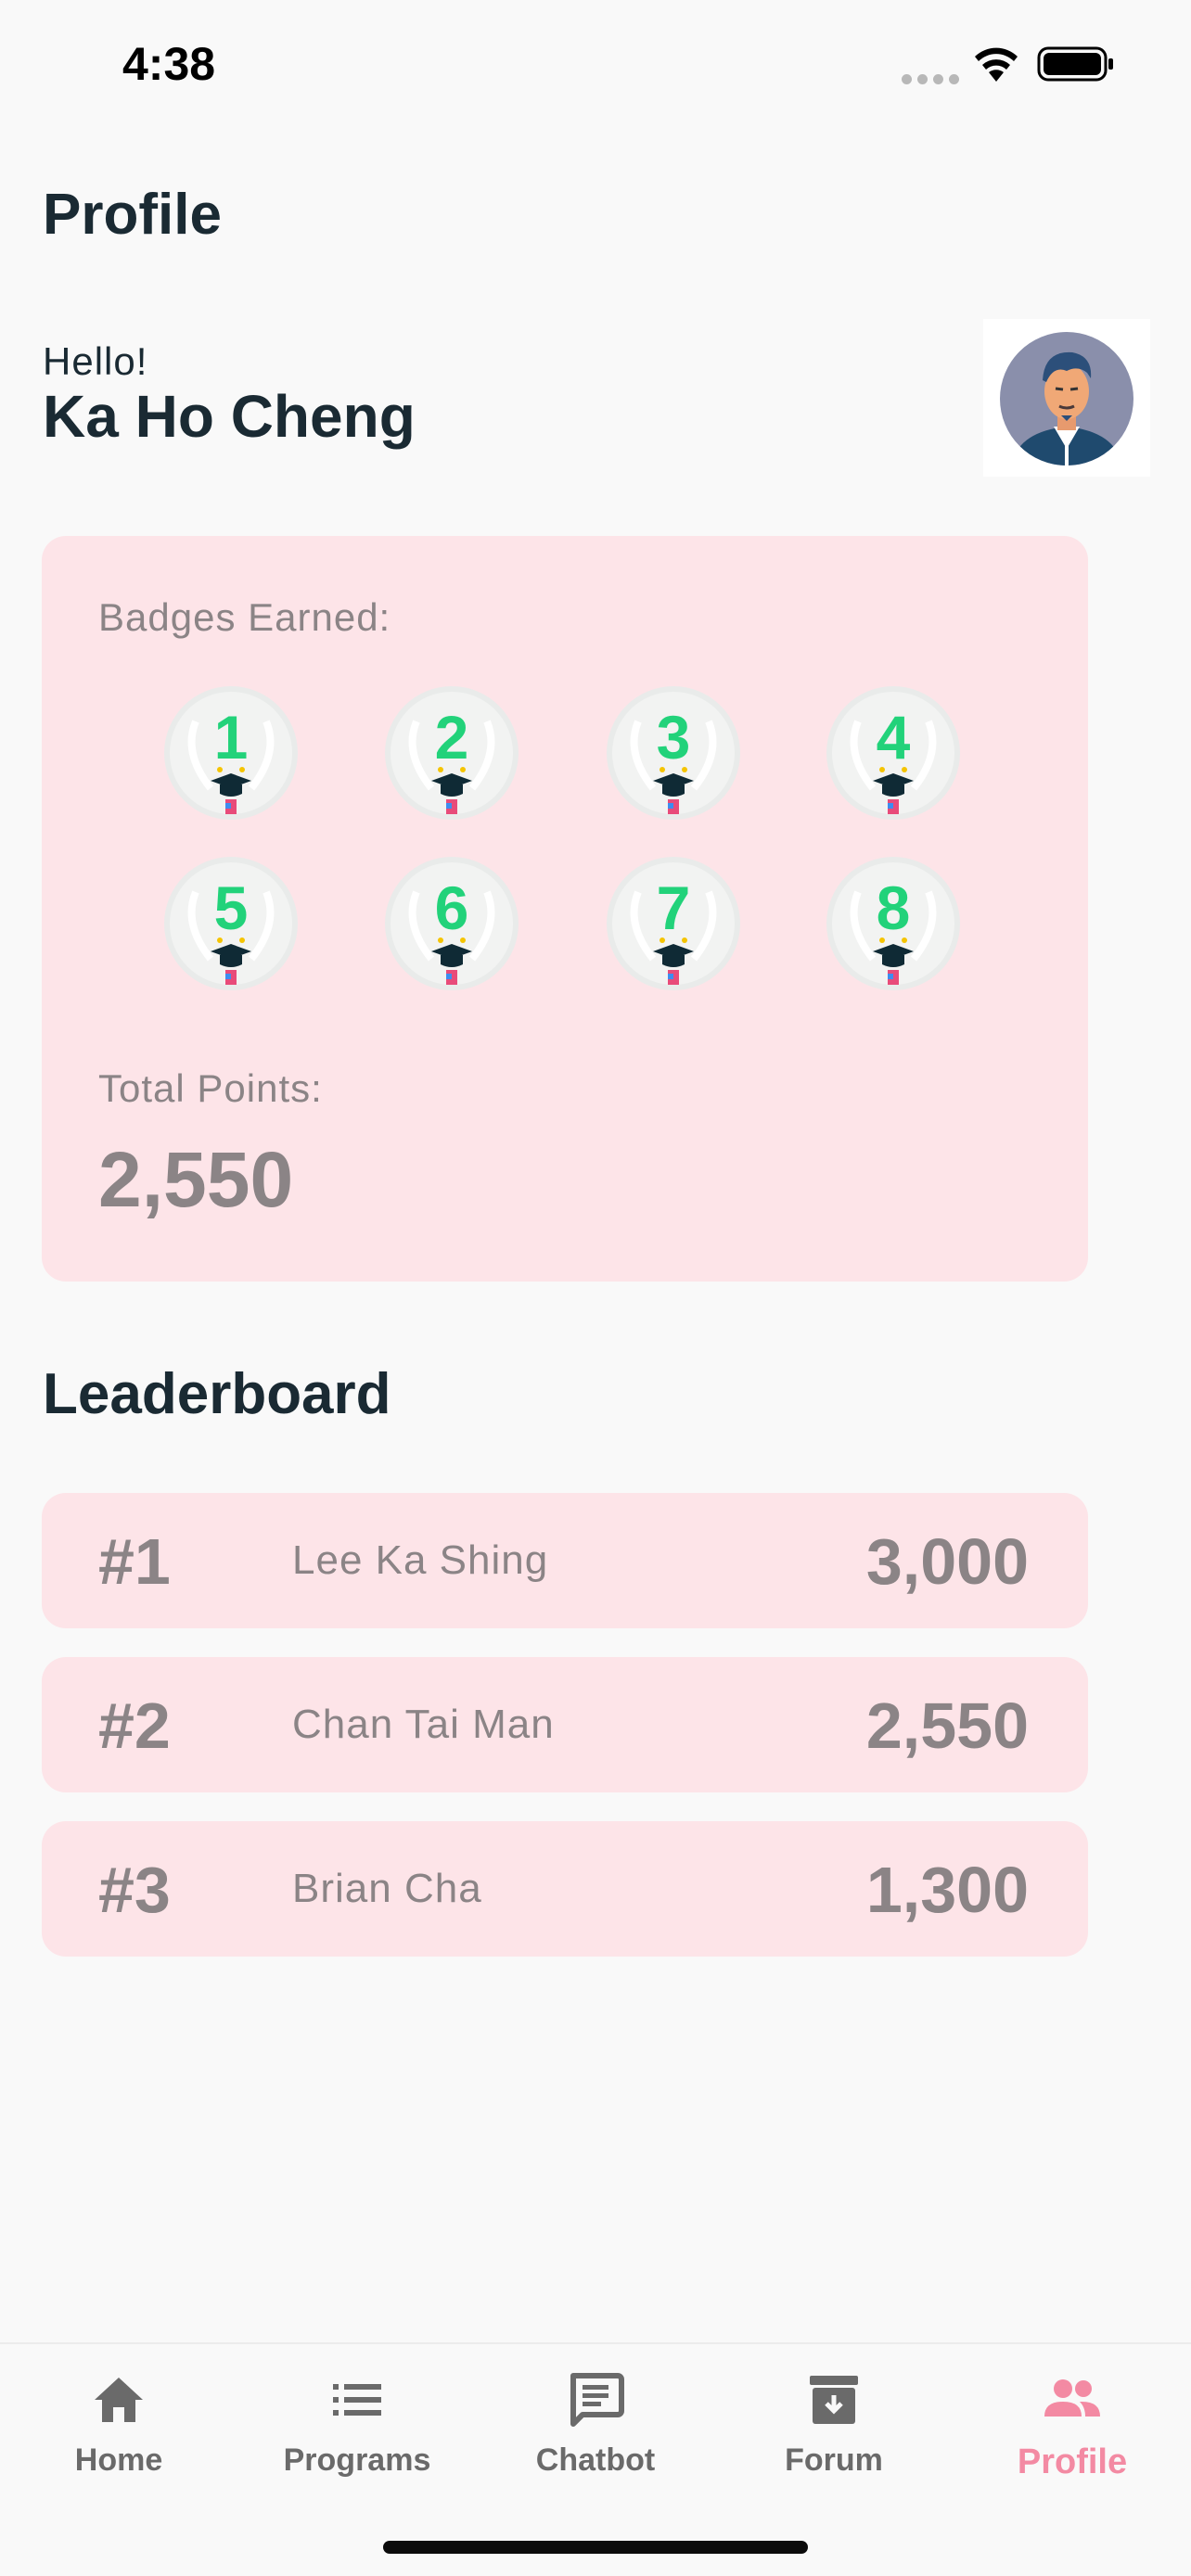  What do you see at coordinates (134, 1726) in the screenshot?
I see `leaderboard-rank: #2` at bounding box center [134, 1726].